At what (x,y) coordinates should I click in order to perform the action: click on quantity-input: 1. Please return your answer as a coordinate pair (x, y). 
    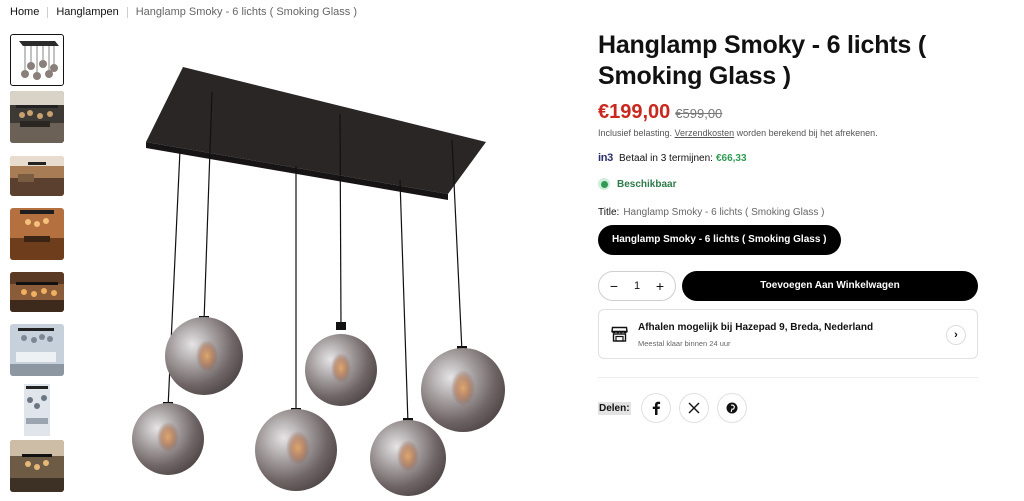
    Looking at the image, I should click on (637, 286).